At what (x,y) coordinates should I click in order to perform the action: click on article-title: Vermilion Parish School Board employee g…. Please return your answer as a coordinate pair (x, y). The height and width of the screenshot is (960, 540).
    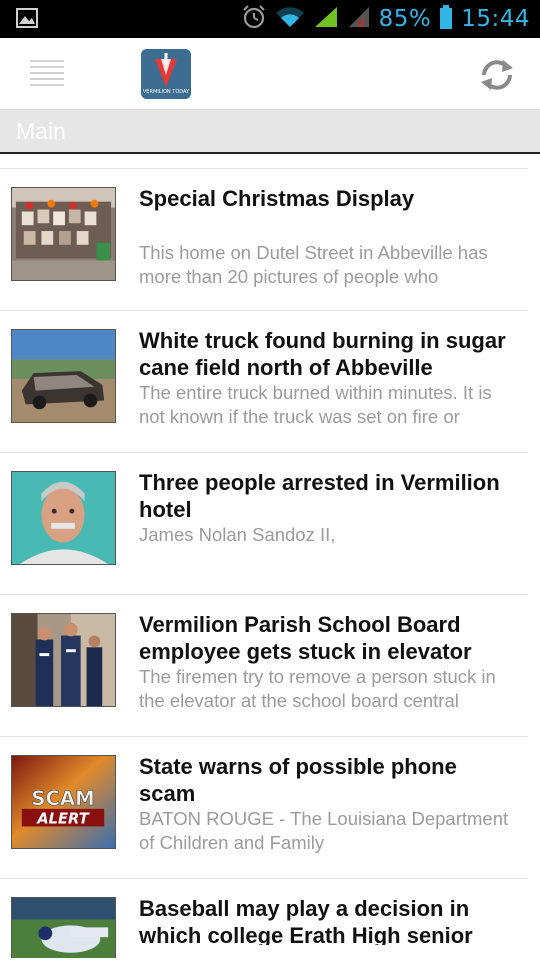
    Looking at the image, I should click on (329, 638).